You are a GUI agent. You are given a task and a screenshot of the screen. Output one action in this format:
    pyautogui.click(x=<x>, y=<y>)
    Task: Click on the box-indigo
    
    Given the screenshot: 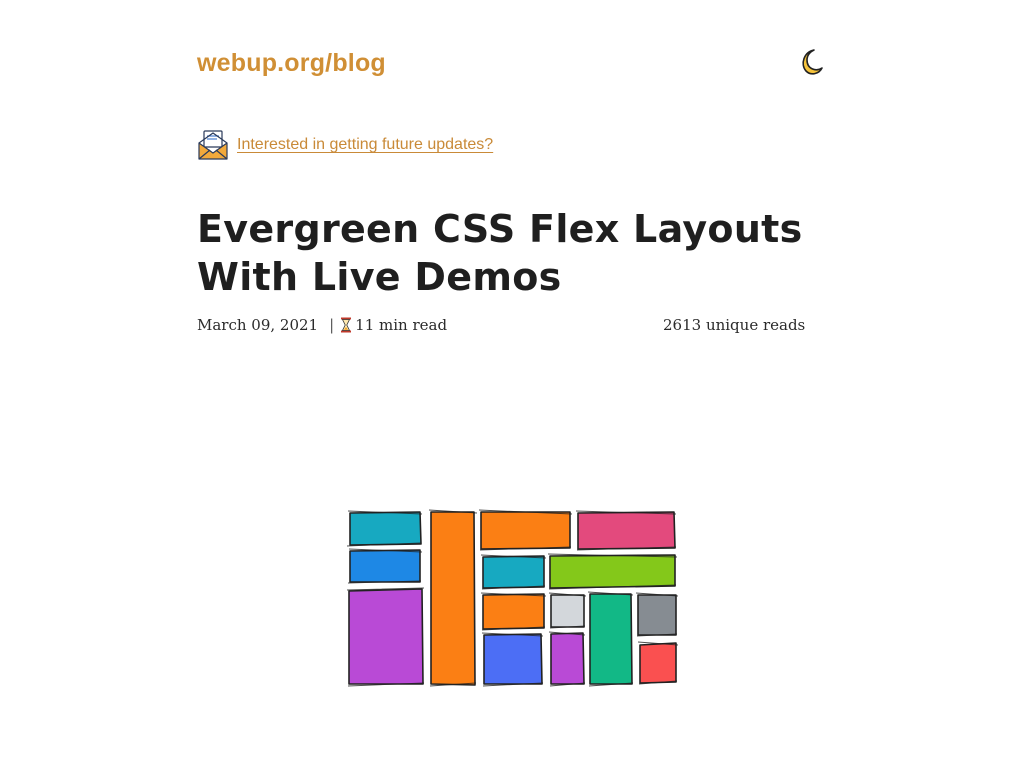 What is the action you would take?
    pyautogui.click(x=513, y=659)
    